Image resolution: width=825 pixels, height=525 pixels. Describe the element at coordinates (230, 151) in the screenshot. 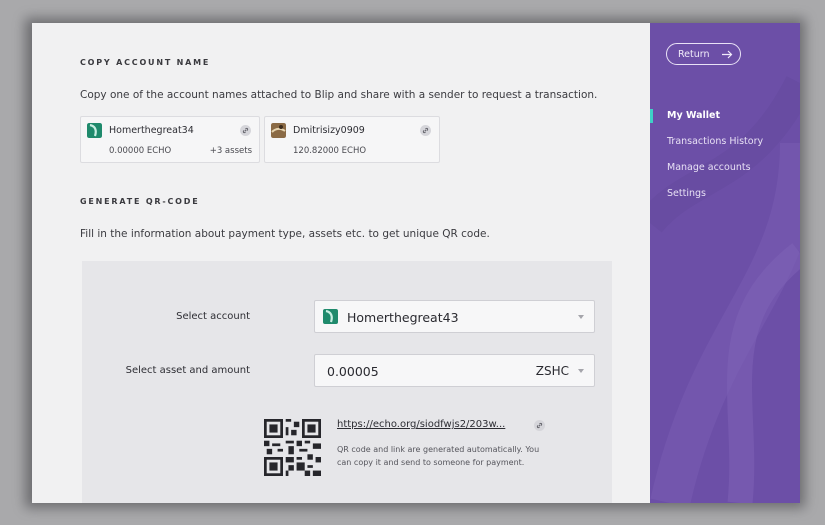

I see `account-extra-assets: +3 assets` at that location.